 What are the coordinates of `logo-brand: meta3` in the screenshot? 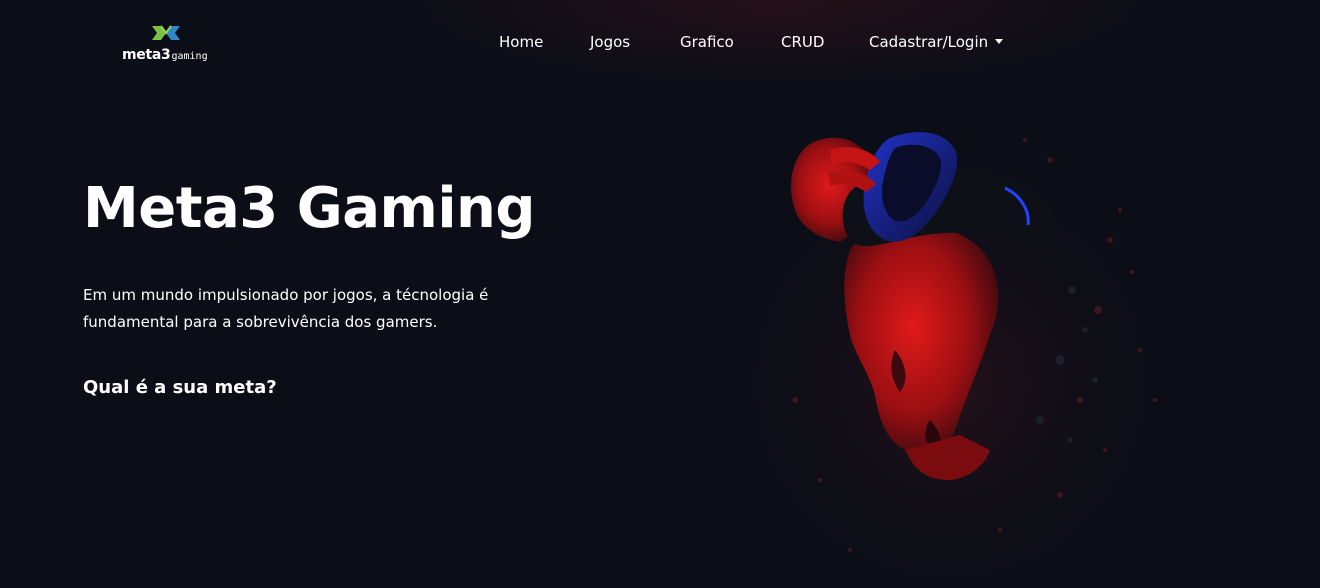 It's located at (146, 55).